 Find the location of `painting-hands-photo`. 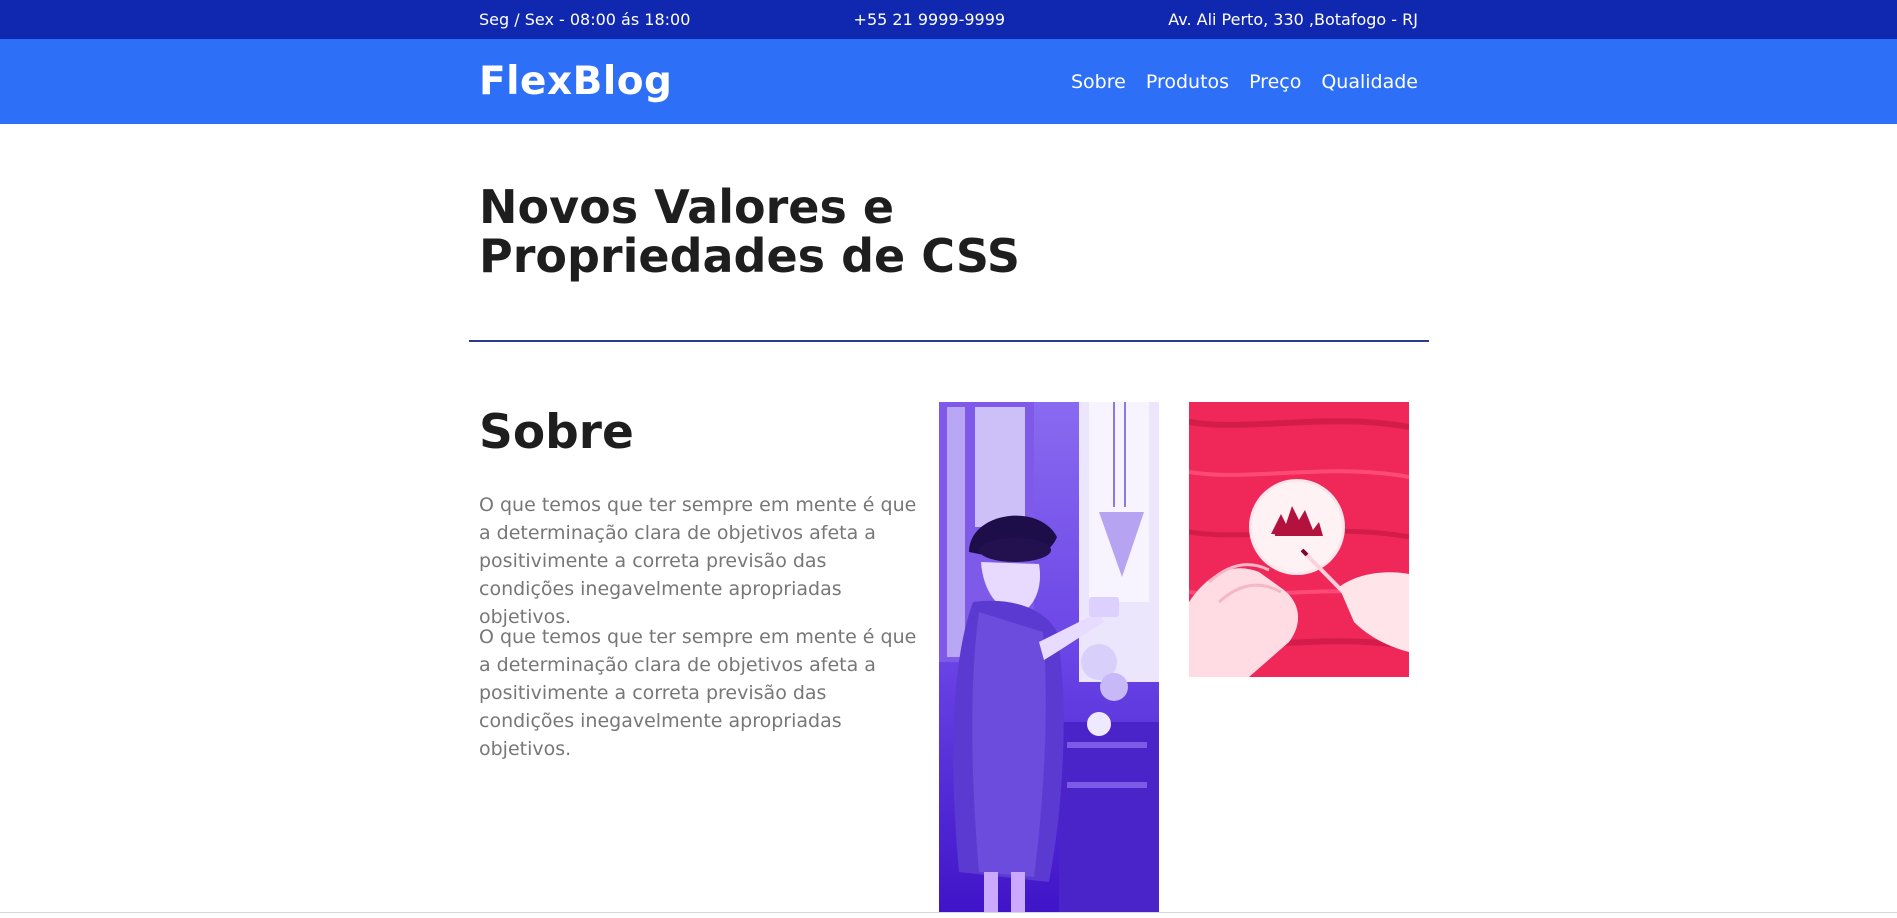

painting-hands-photo is located at coordinates (1299, 539).